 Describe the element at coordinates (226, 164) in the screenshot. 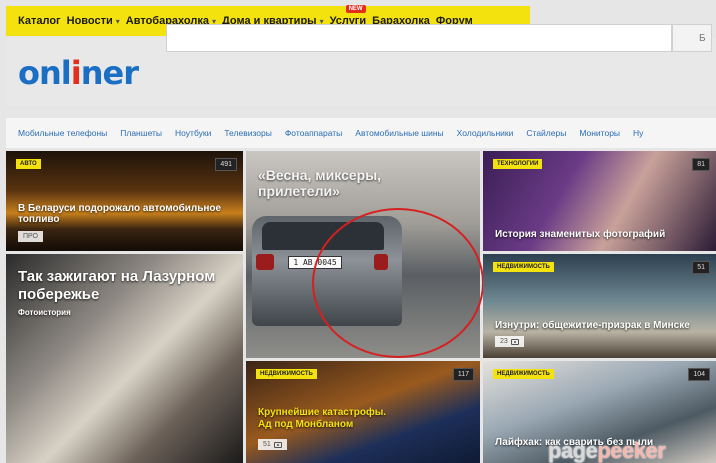

I see `comments-count: 491` at that location.